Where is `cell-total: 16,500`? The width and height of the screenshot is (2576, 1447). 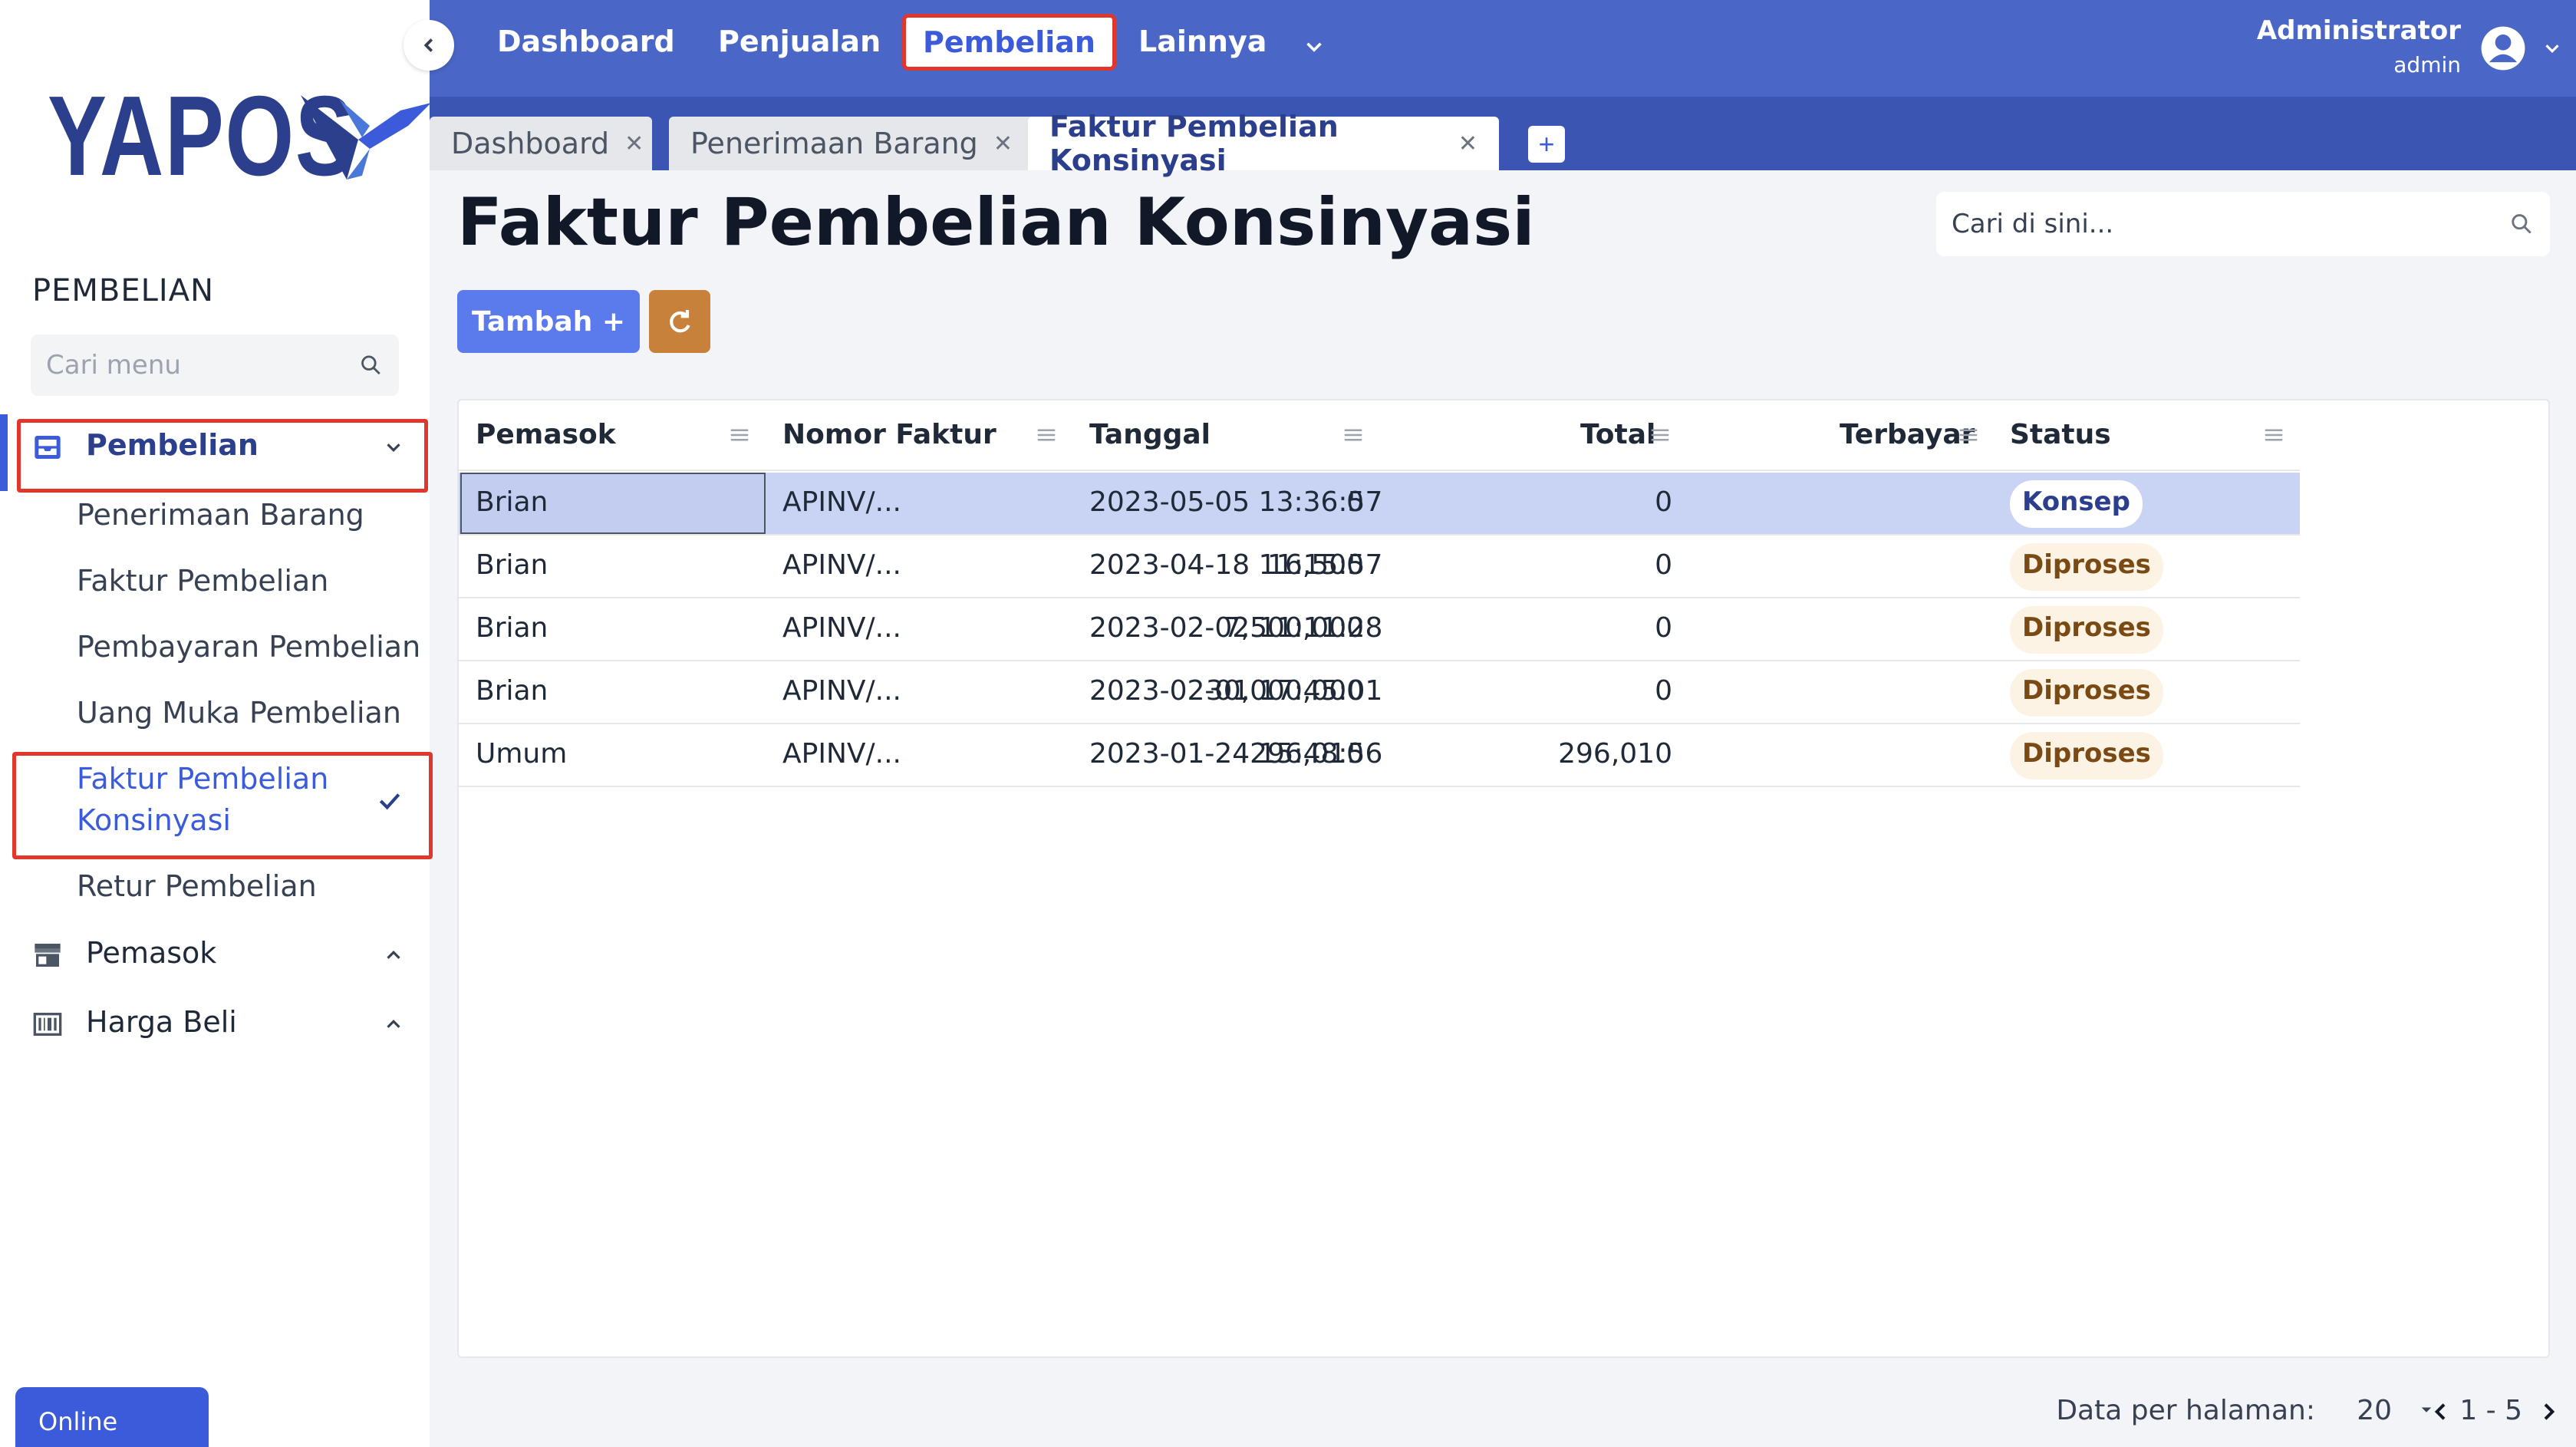
cell-total: 16,500 is located at coordinates (1315, 565).